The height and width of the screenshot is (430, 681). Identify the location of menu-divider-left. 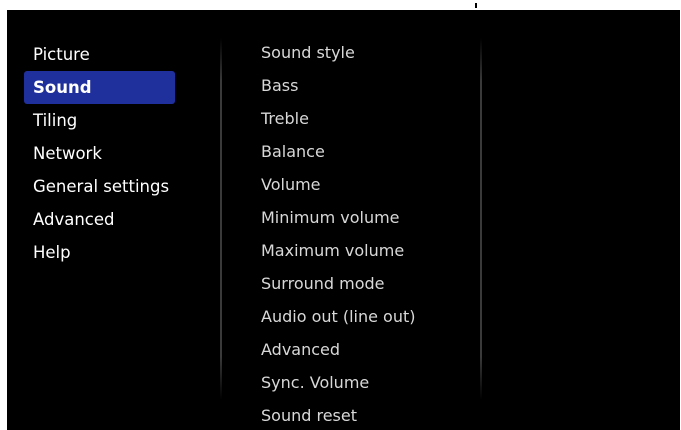
(221, 219).